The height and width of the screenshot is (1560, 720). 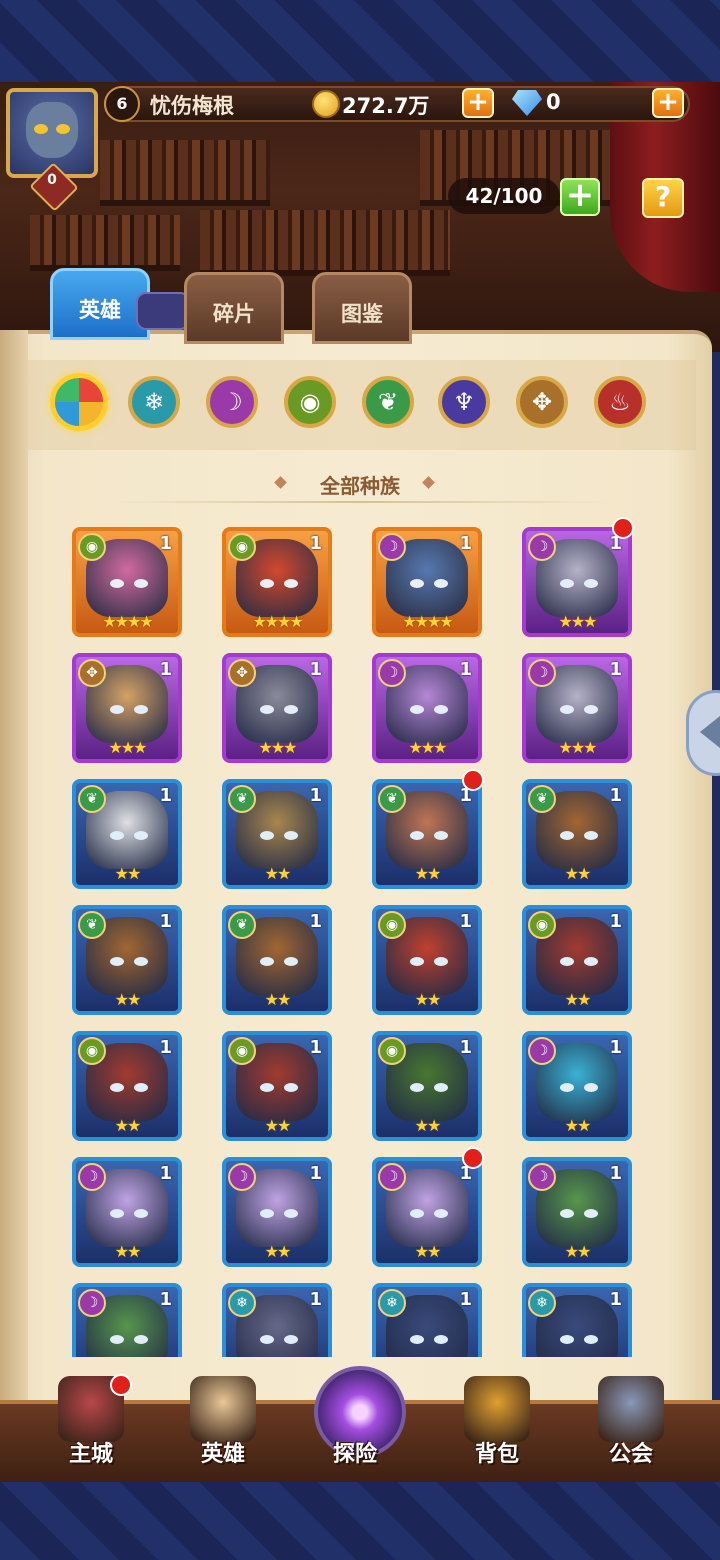 What do you see at coordinates (620, 402) in the screenshot?
I see `fire-race-icon: ♨` at bounding box center [620, 402].